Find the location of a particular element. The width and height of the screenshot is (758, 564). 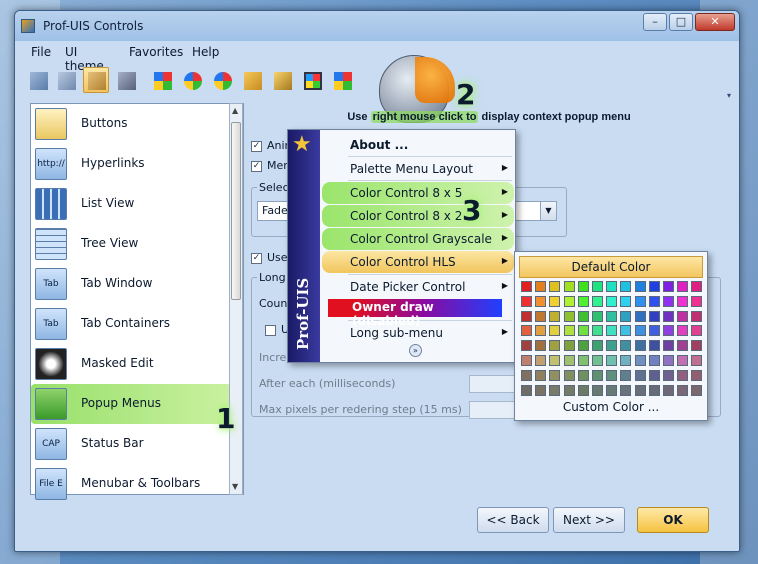

list-item: Buttons is located at coordinates (131, 124).